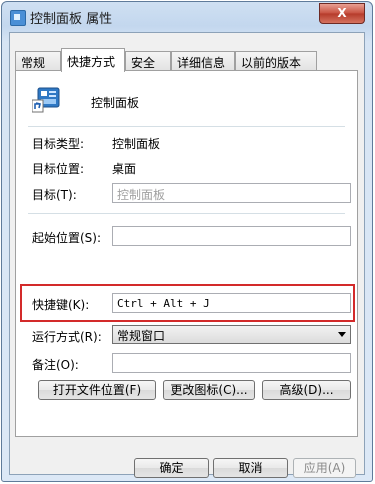  Describe the element at coordinates (136, 144) in the screenshot. I see `target-type-value: 控制面板` at that location.